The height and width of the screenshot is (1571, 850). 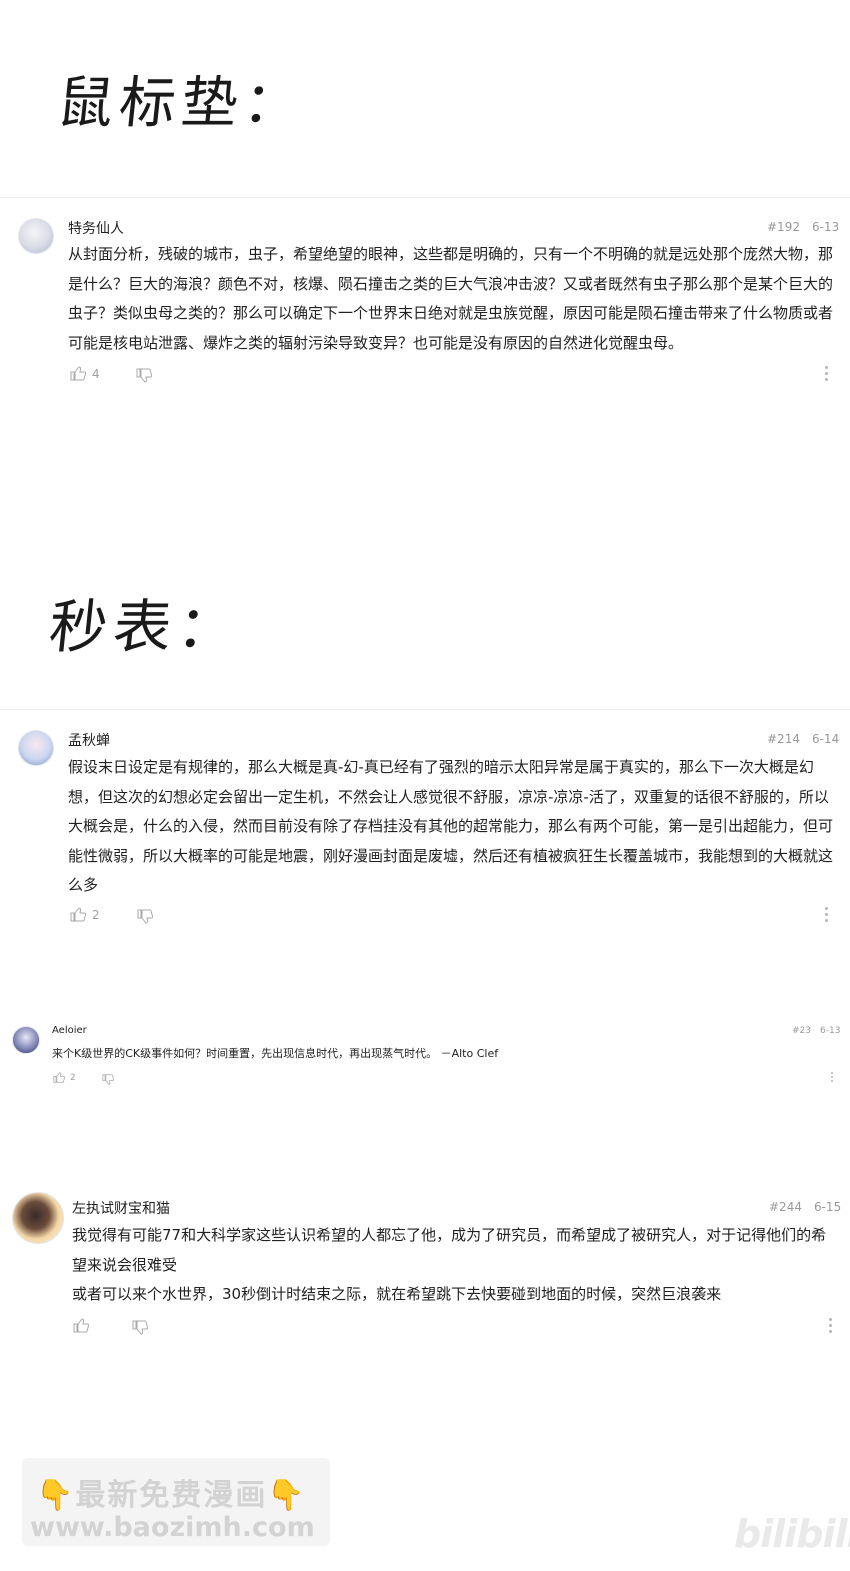 I want to click on comment-meta: #192 6-13, so click(x=803, y=227).